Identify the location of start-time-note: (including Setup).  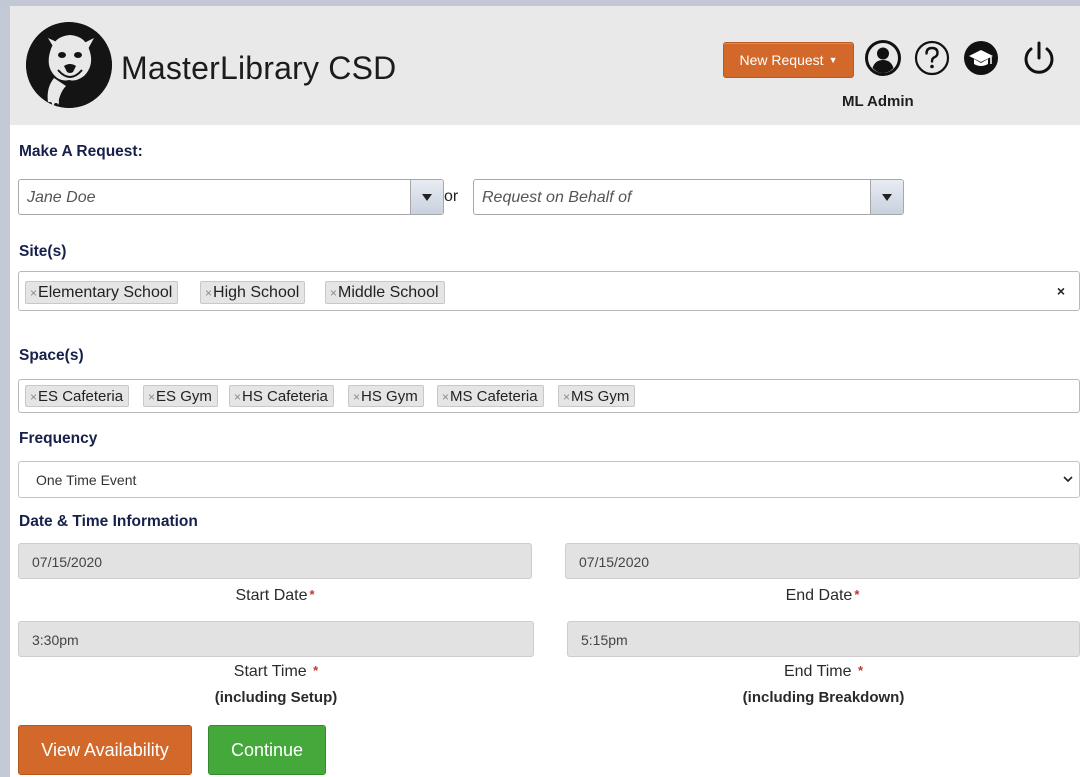
(276, 697).